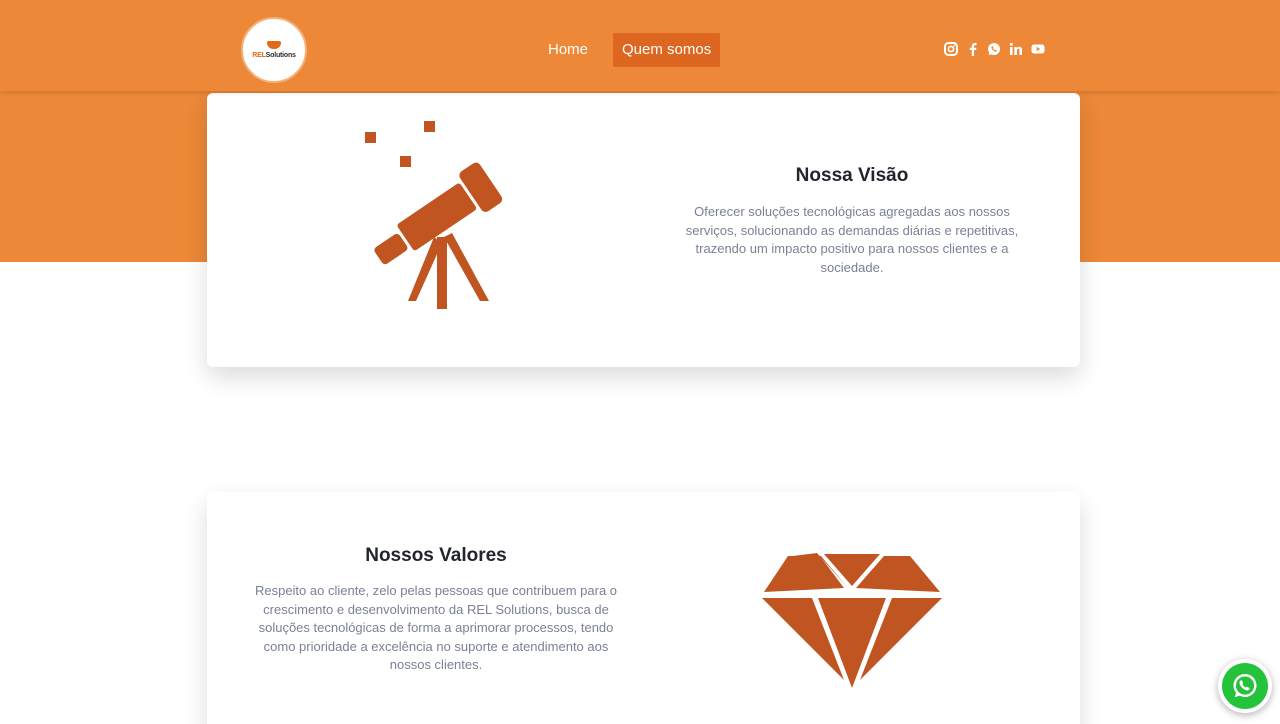 The width and height of the screenshot is (1280, 724). What do you see at coordinates (274, 45) in the screenshot?
I see `logo-mark` at bounding box center [274, 45].